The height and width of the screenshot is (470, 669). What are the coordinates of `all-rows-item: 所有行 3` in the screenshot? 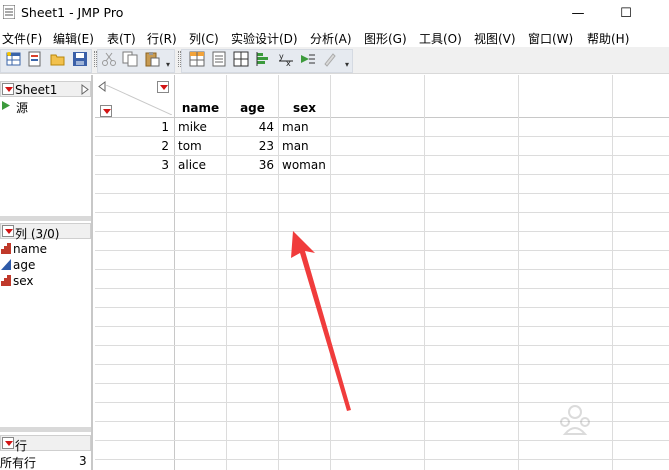 It's located at (45, 461).